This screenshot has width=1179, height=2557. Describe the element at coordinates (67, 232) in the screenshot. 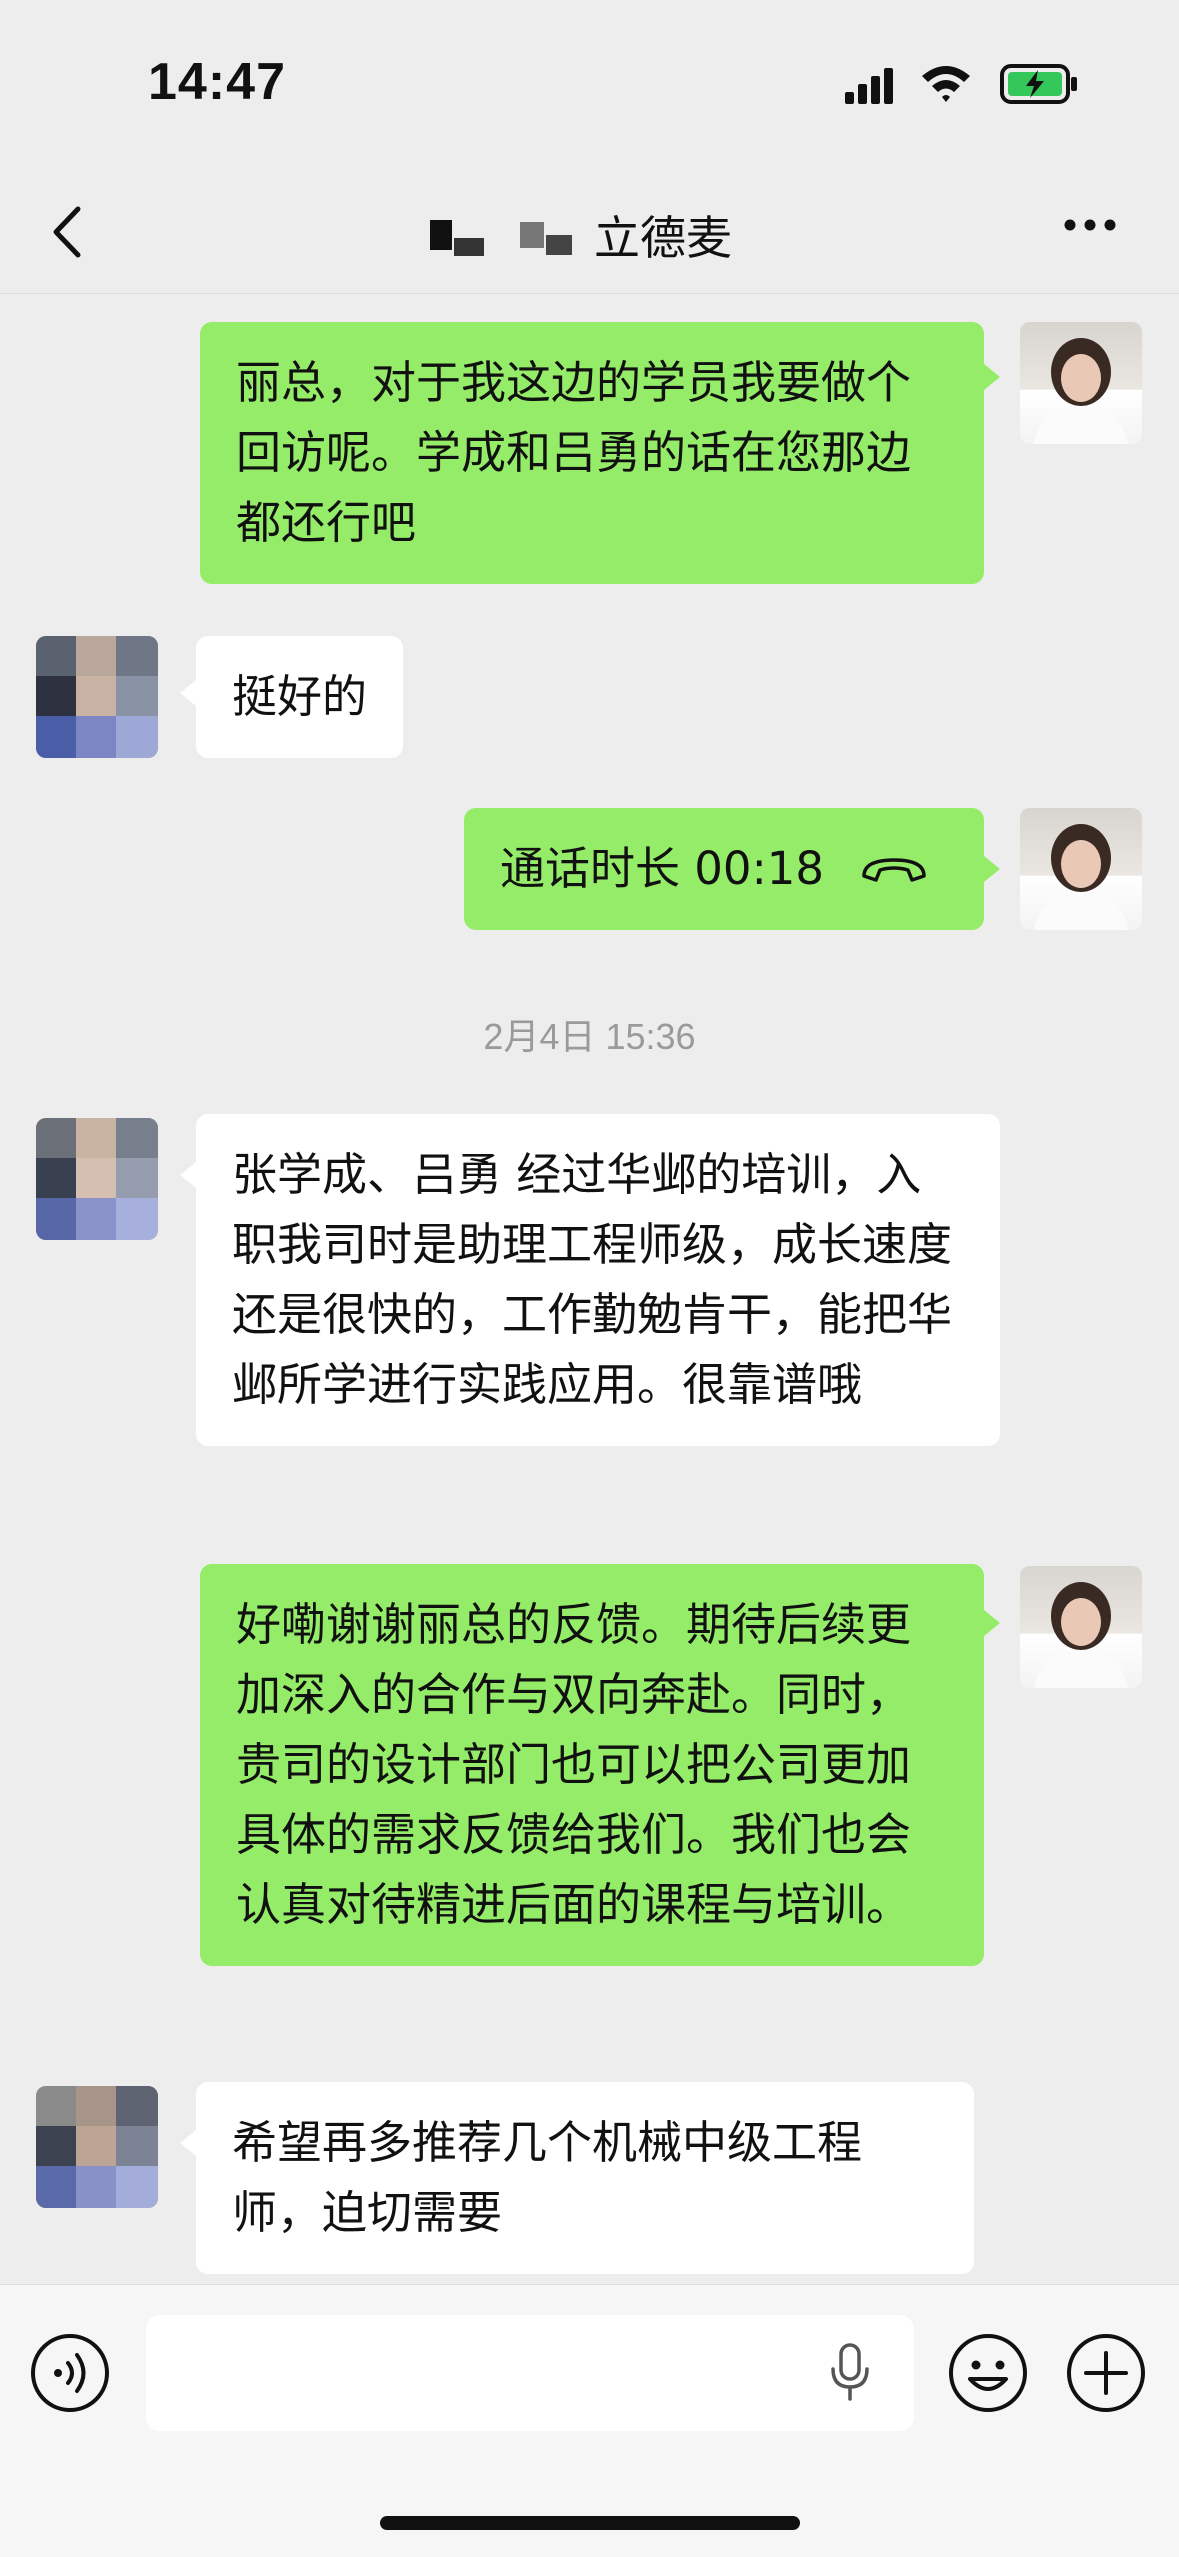

I see `back-icon` at that location.